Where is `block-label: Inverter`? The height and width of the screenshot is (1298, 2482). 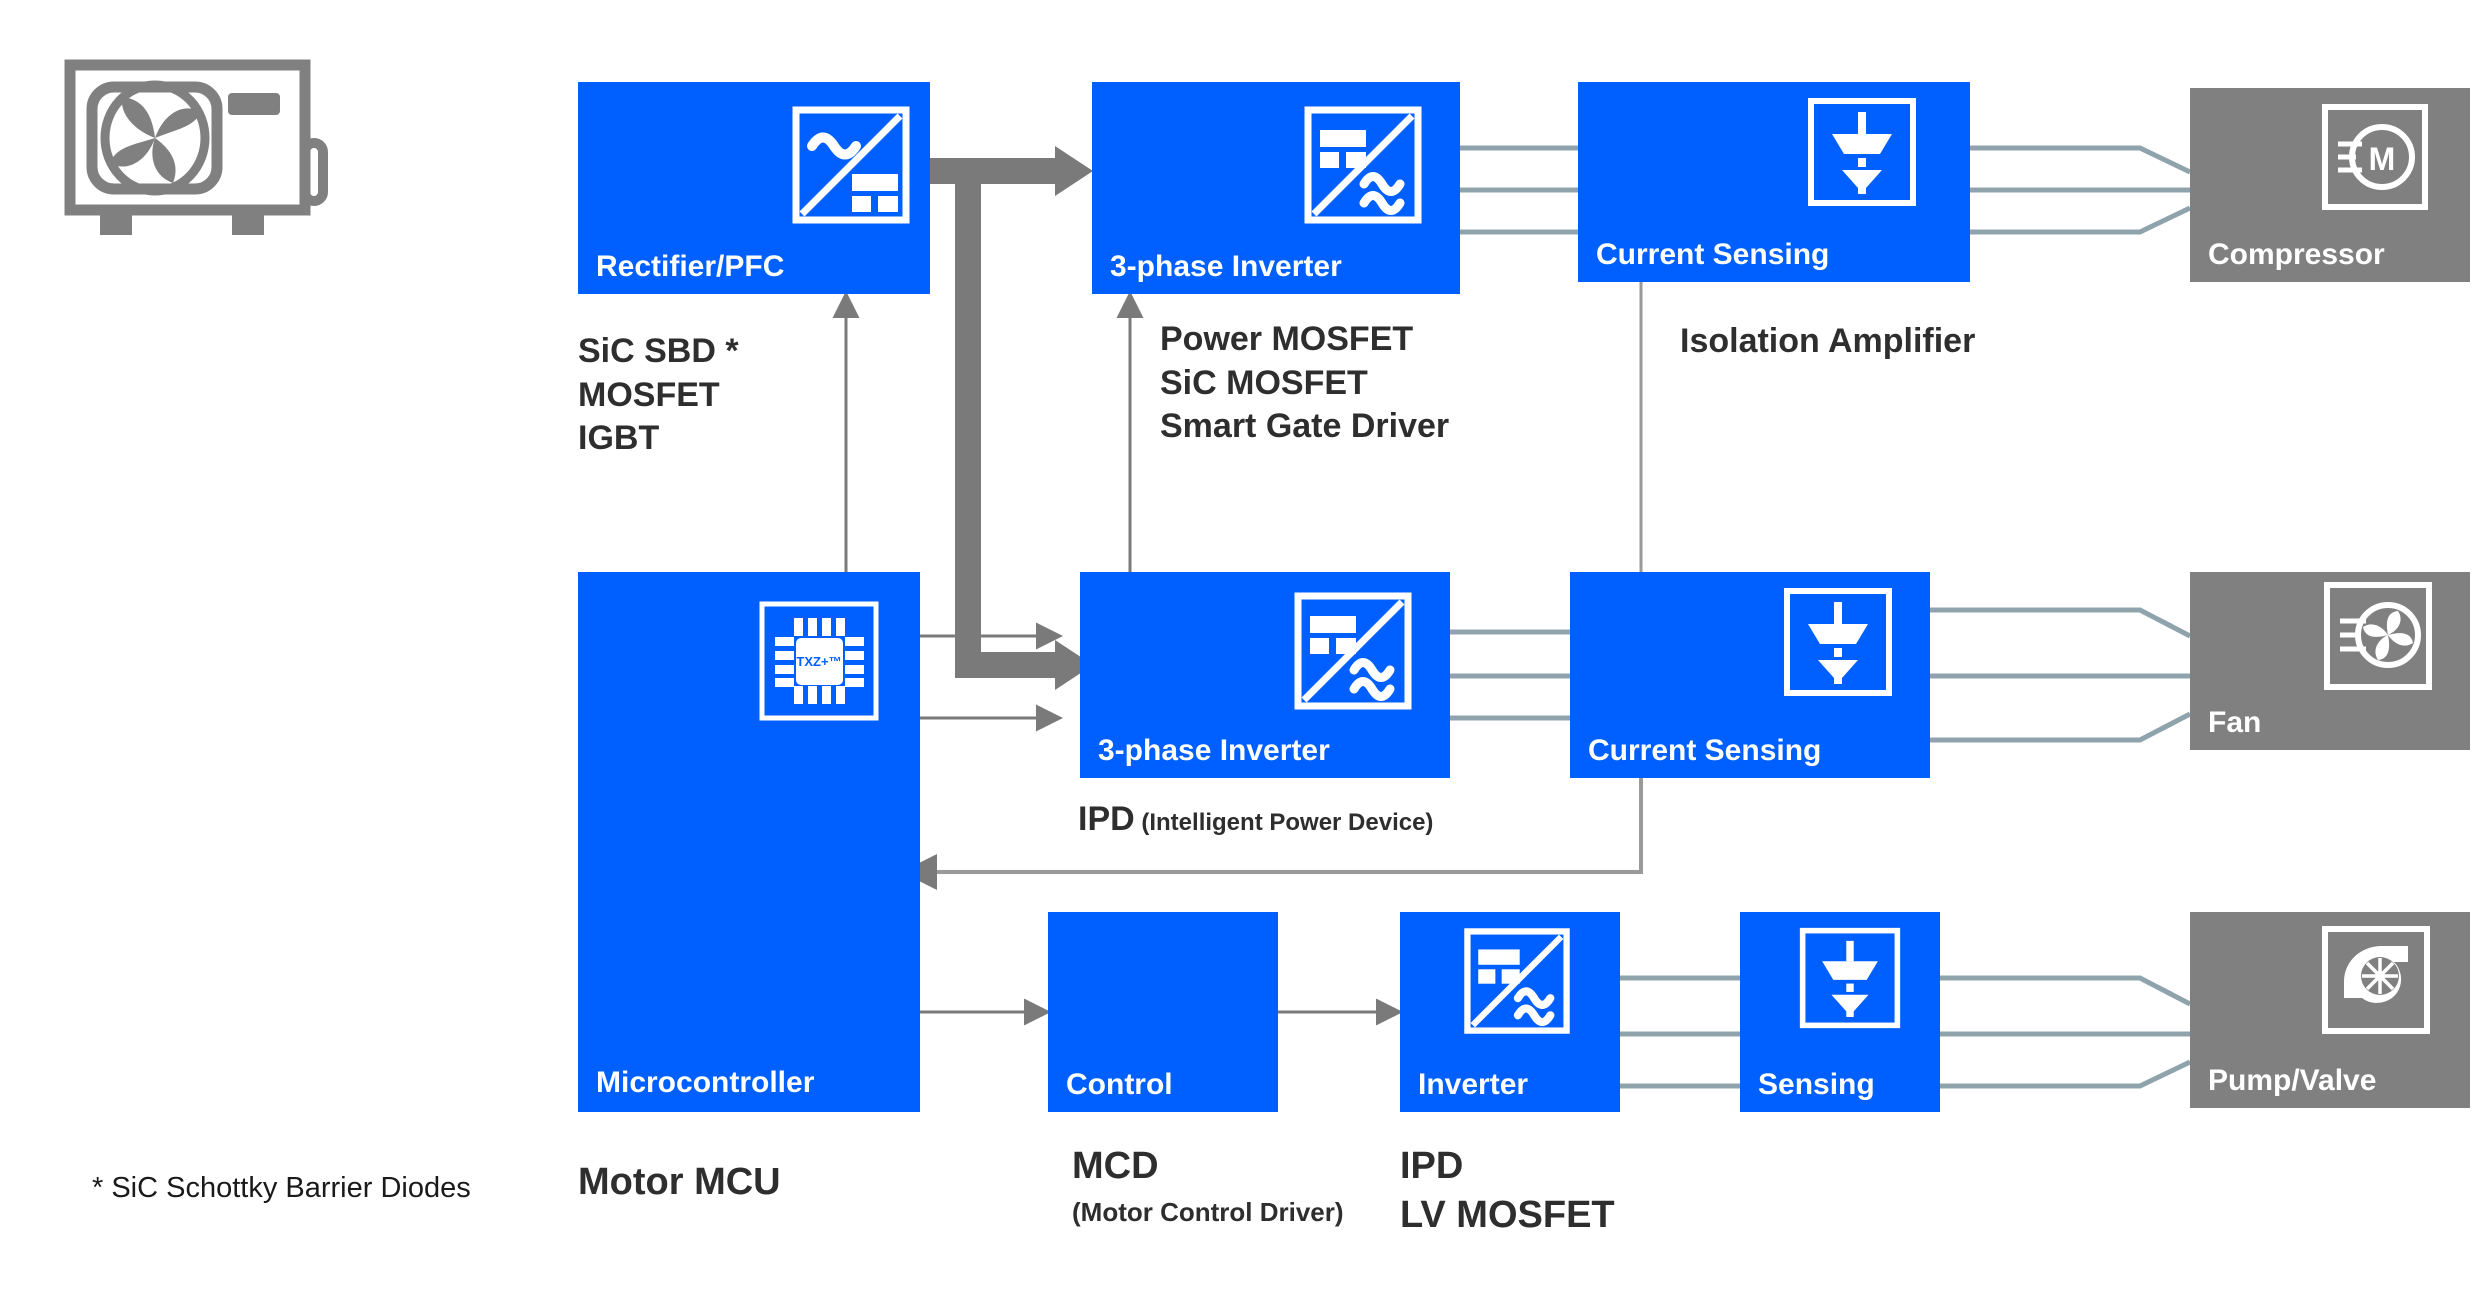 block-label: Inverter is located at coordinates (1473, 1084).